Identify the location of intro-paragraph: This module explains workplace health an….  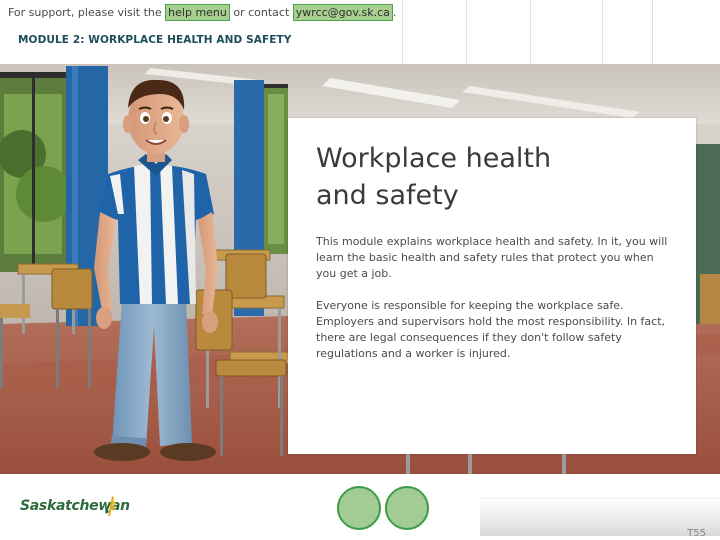
(492, 257).